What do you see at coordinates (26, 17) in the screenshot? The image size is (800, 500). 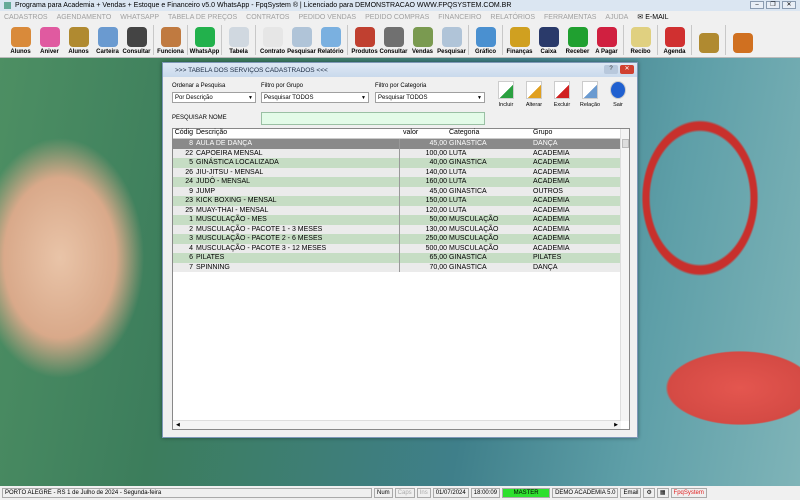 I see `menu-item-cadastros: CADASTROS` at bounding box center [26, 17].